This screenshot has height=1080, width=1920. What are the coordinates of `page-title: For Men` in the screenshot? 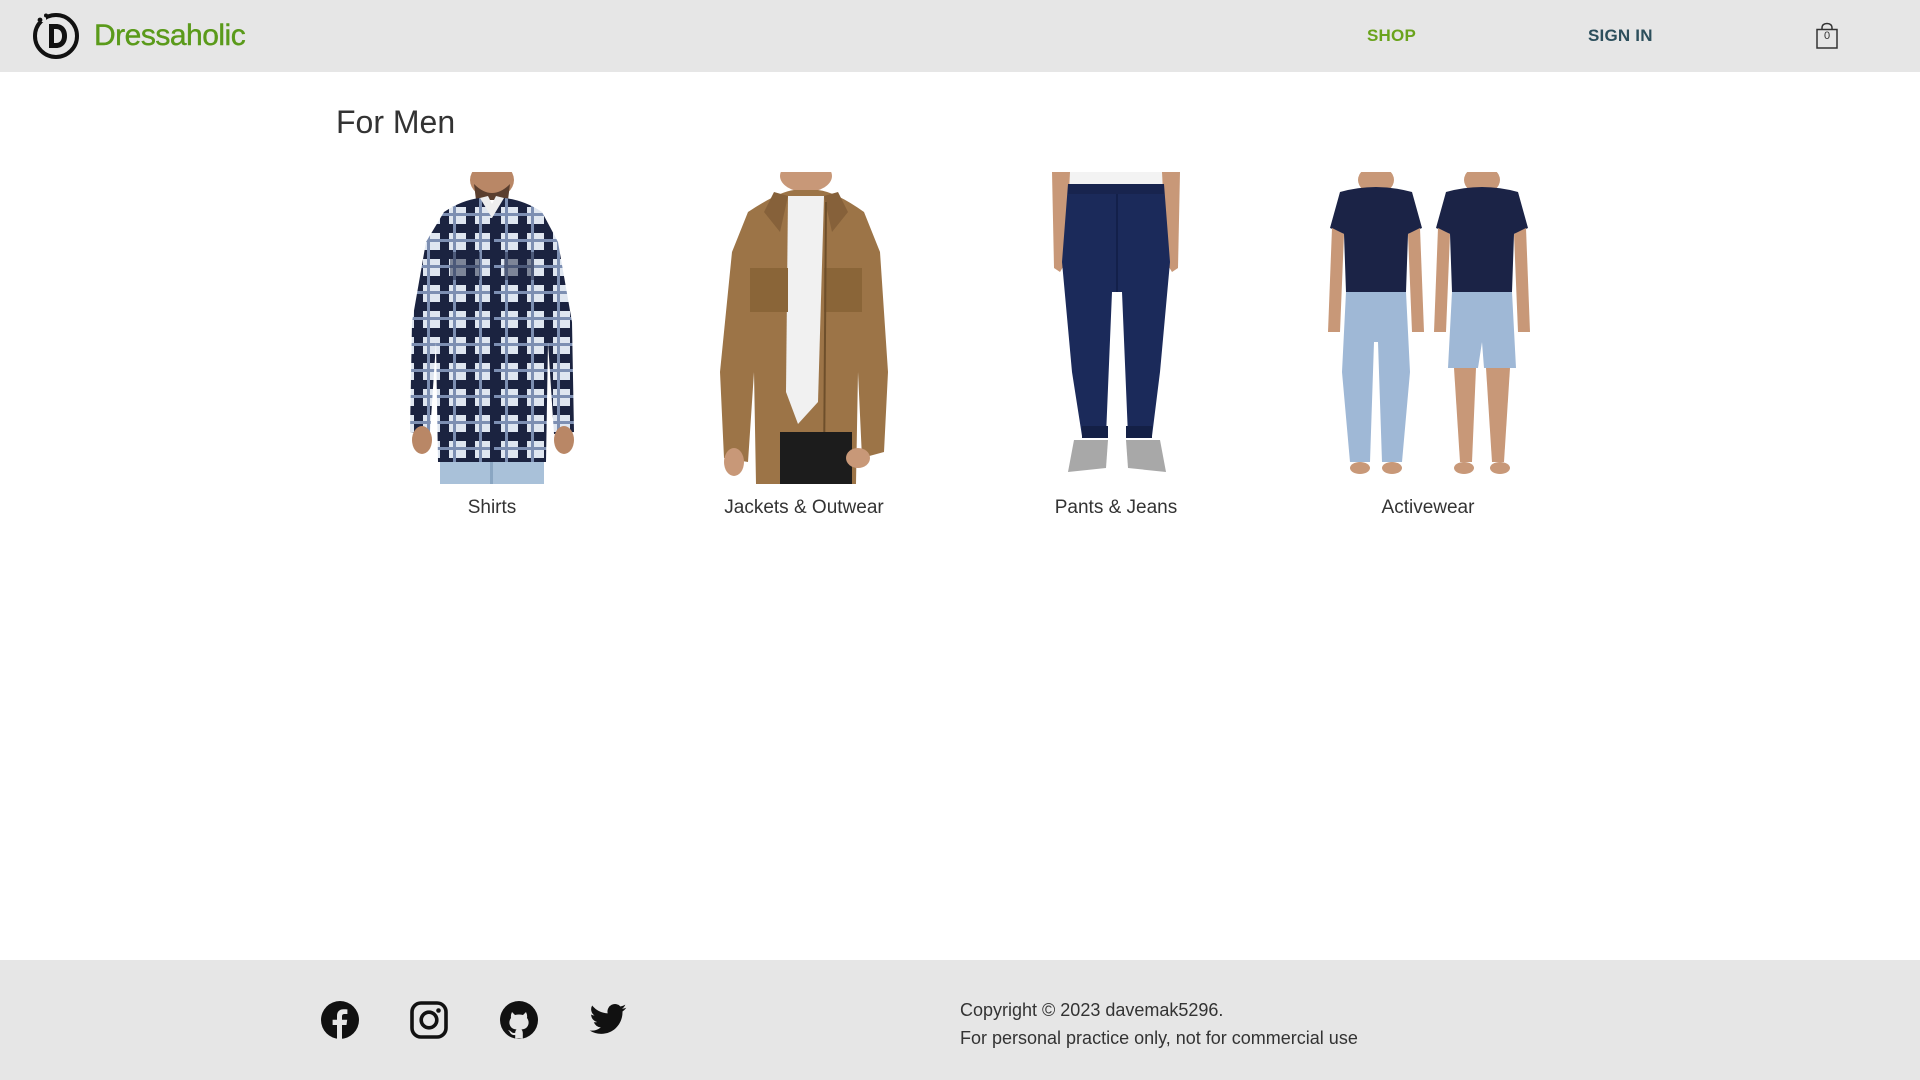 It's located at (396, 122).